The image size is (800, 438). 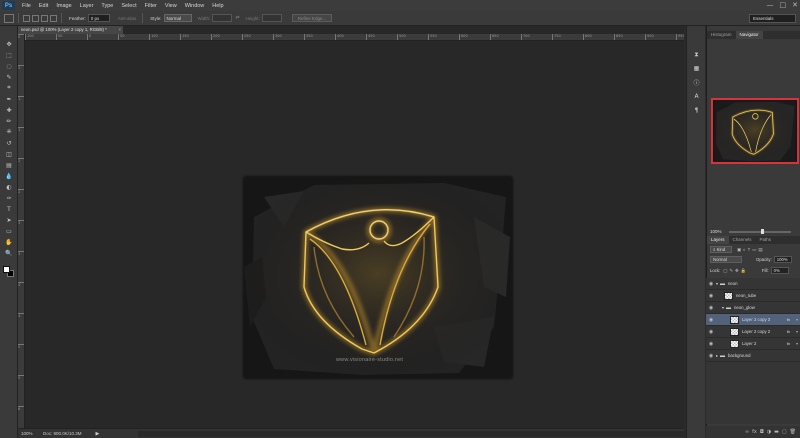 What do you see at coordinates (107, 6) in the screenshot?
I see `menu-type: Type` at bounding box center [107, 6].